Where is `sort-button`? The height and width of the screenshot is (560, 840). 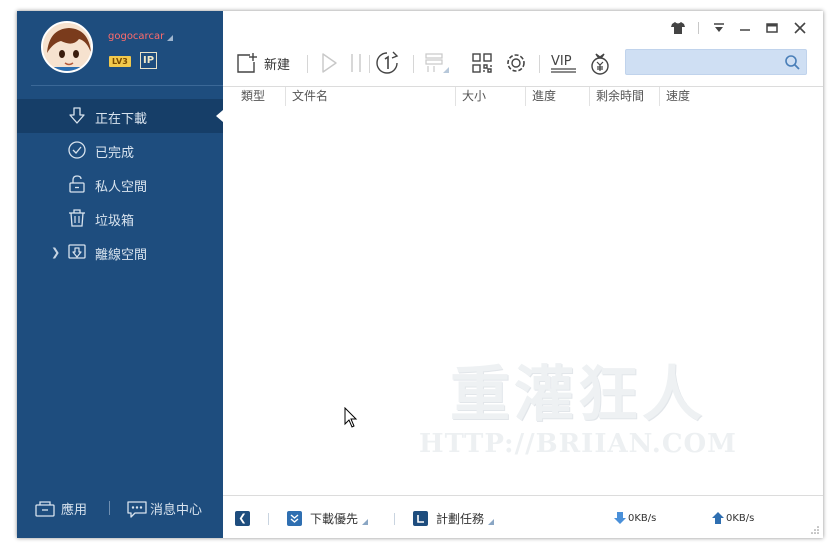
sort-button is located at coordinates (437, 63).